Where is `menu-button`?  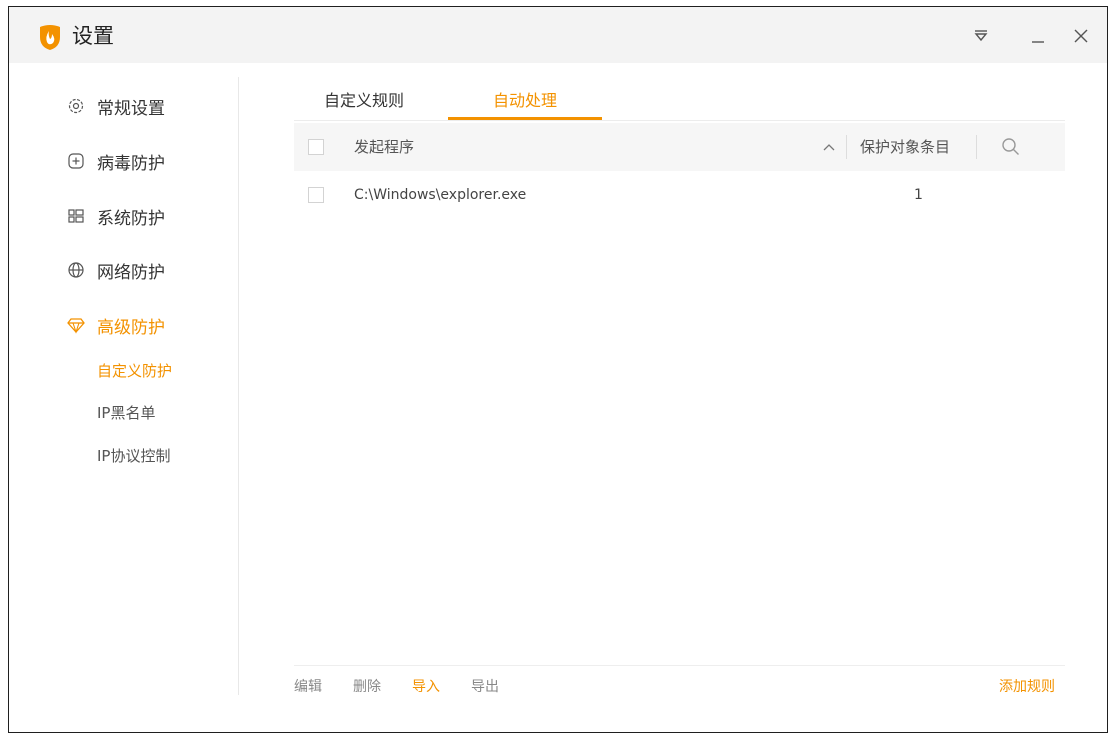 menu-button is located at coordinates (981, 36).